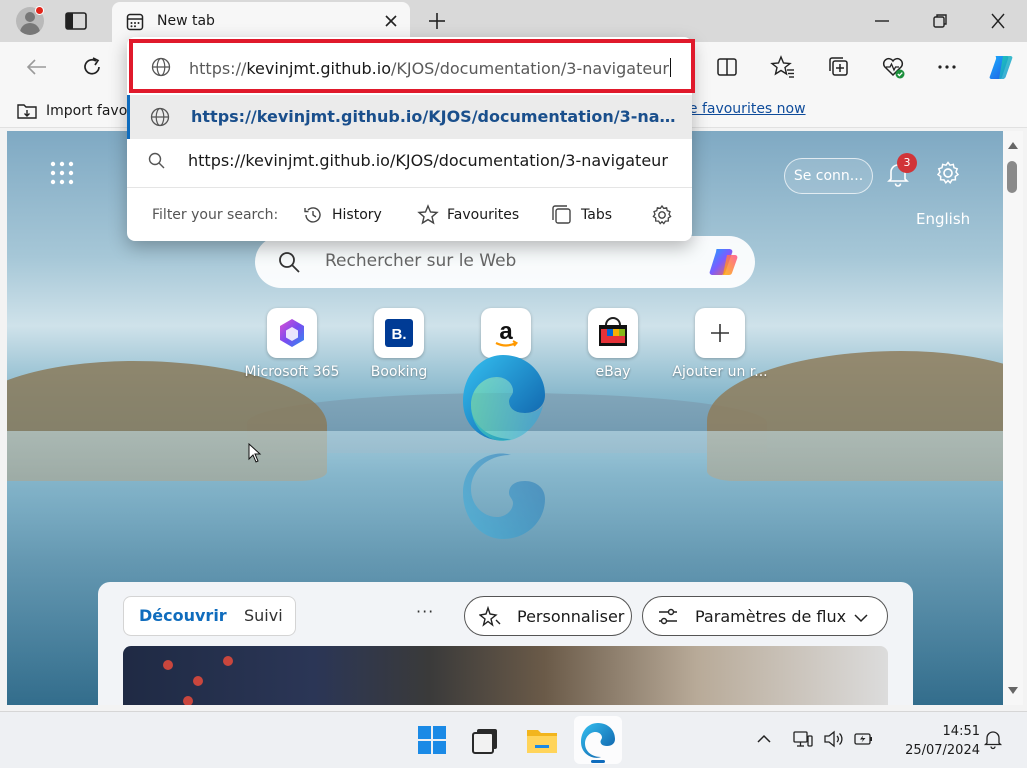 The image size is (1027, 768). What do you see at coordinates (596, 215) in the screenshot?
I see `filter-tabs-label: Tabs` at bounding box center [596, 215].